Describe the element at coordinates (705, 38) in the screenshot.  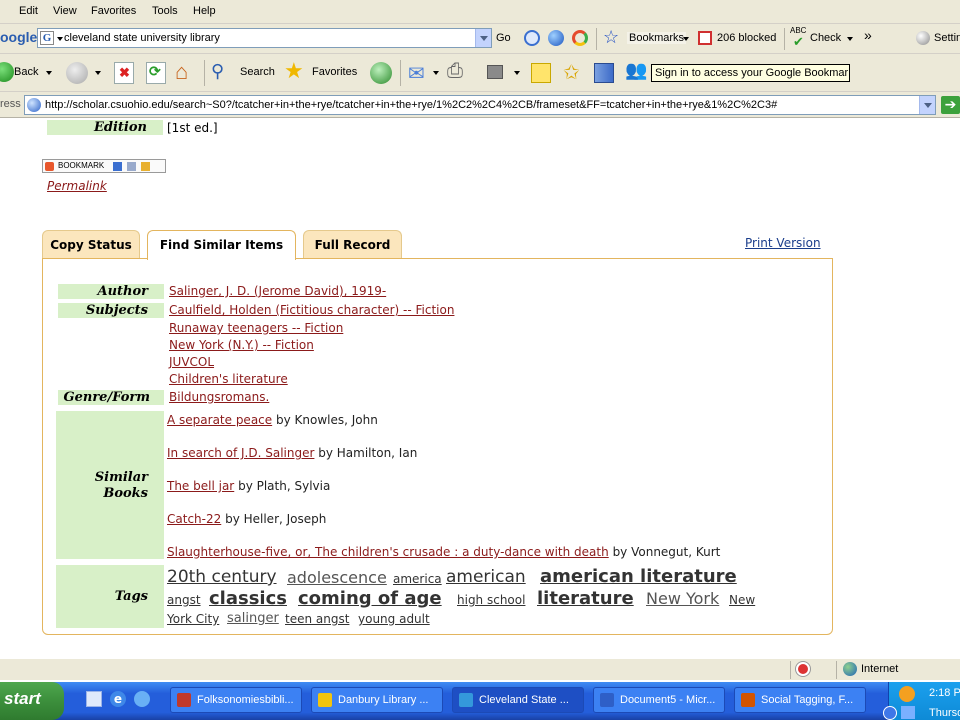
I see `popup-blocker-icon` at that location.